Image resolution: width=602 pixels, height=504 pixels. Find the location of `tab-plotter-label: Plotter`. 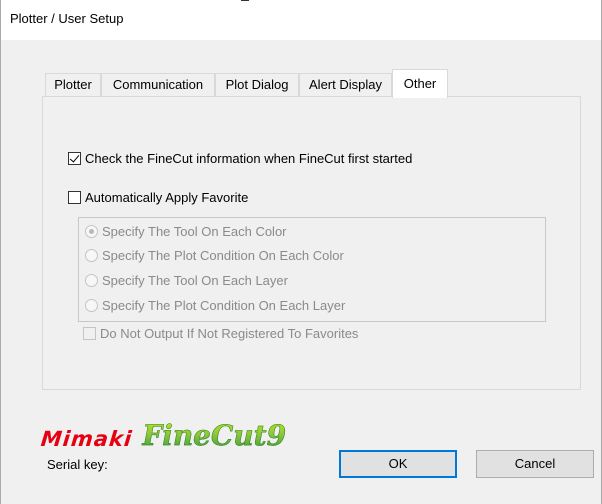

tab-plotter-label: Plotter is located at coordinates (73, 84).